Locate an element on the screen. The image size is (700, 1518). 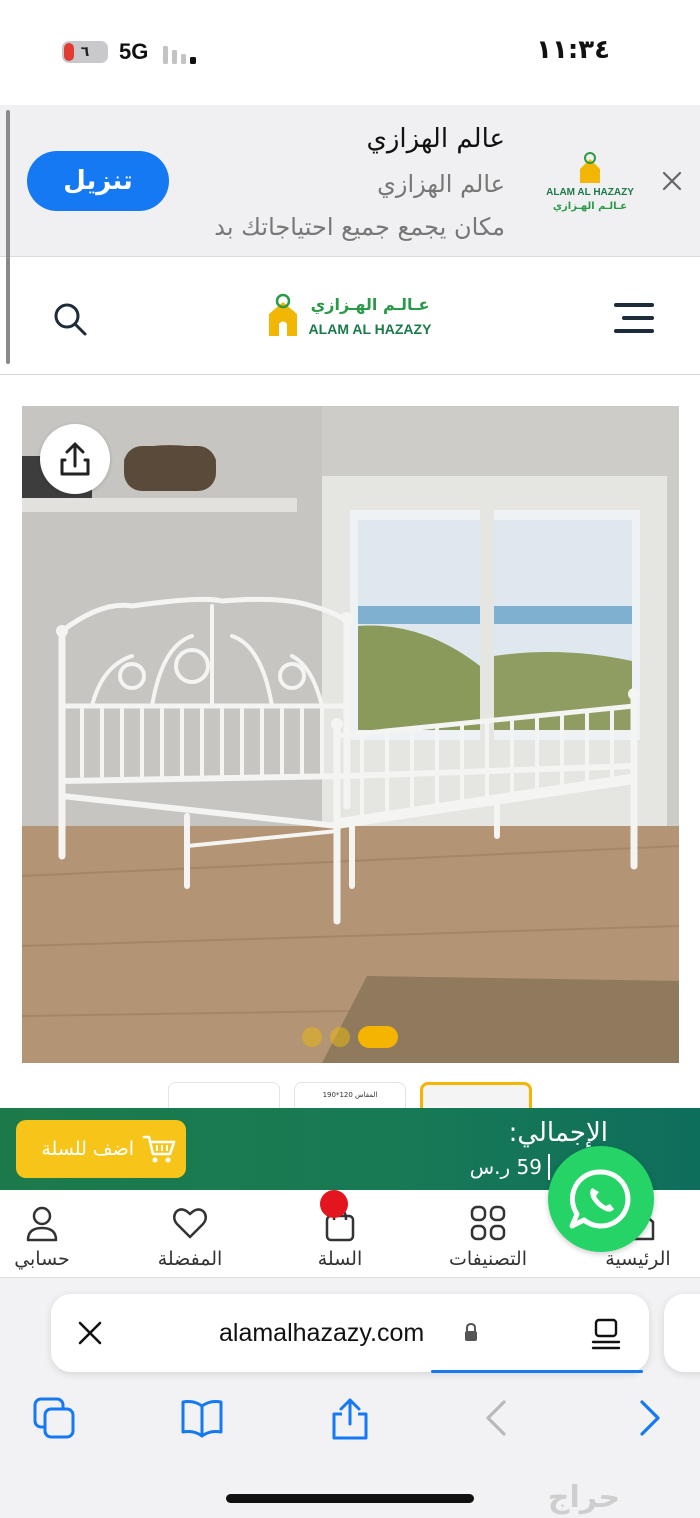
thumbnail: المقاس 120*190 is located at coordinates (350, 1096).